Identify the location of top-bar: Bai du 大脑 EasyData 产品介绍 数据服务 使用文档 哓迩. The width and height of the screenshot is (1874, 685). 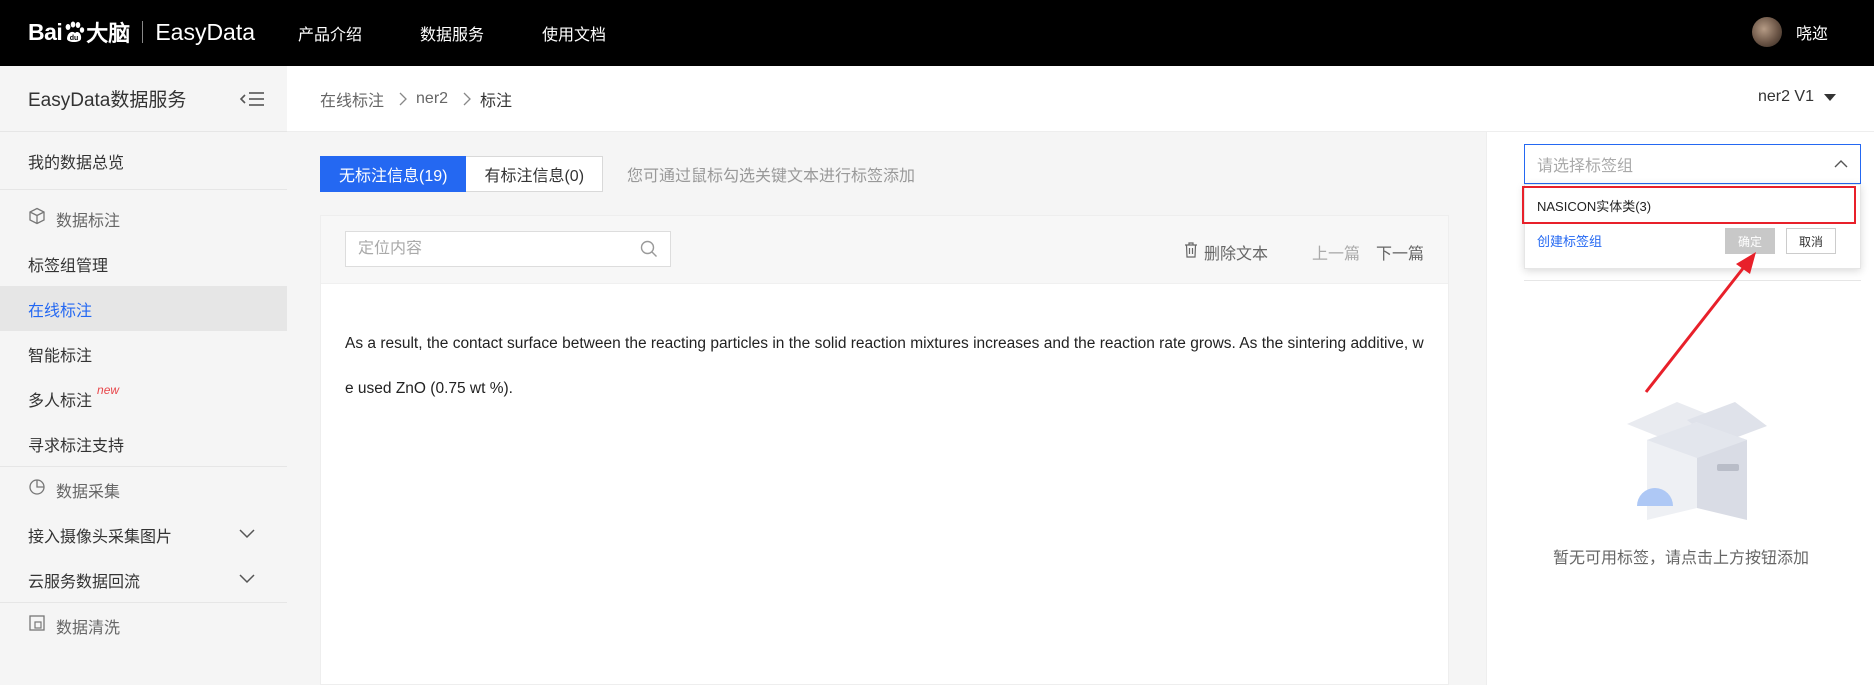
(937, 33).